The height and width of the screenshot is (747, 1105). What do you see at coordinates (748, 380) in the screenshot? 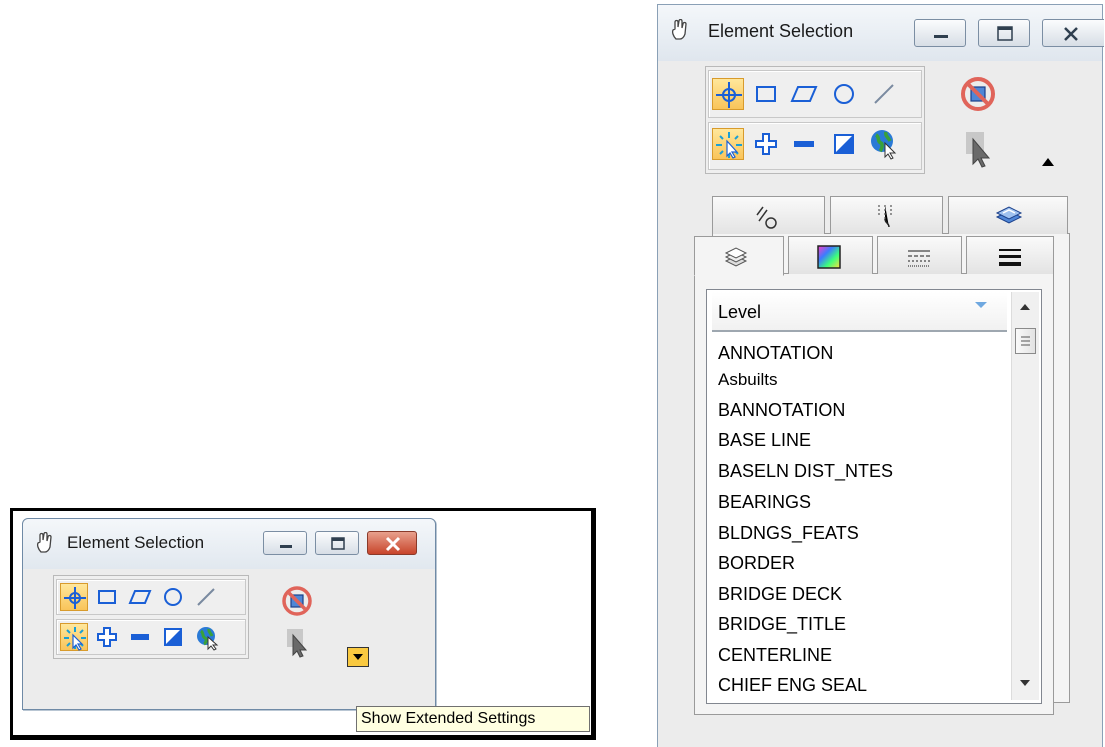
I see `list-item: Asbuilts` at bounding box center [748, 380].